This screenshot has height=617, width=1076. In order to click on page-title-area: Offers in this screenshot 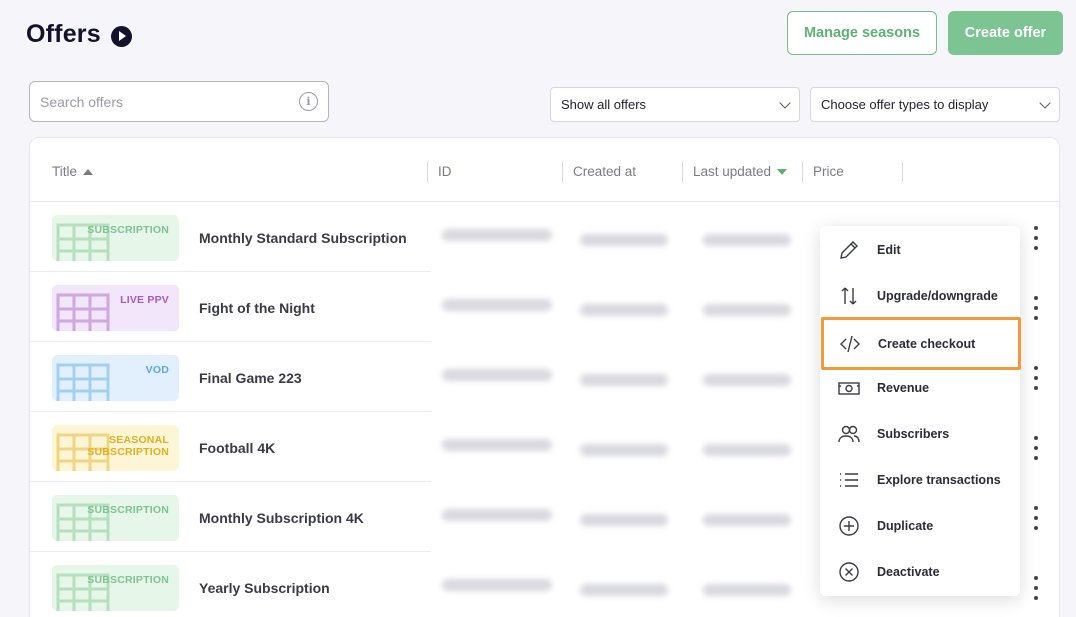, I will do `click(79, 34)`.